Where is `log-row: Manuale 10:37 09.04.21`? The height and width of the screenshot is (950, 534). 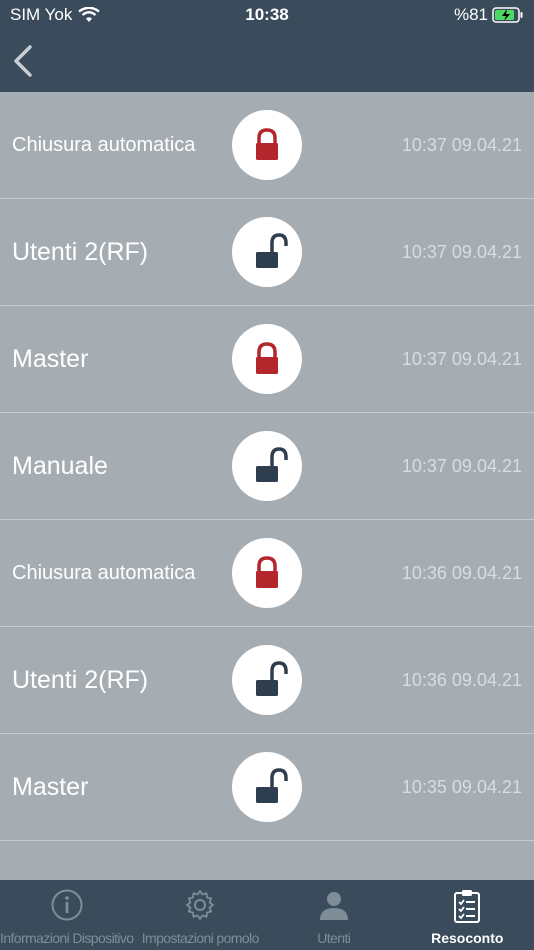 log-row: Manuale 10:37 09.04.21 is located at coordinates (267, 466).